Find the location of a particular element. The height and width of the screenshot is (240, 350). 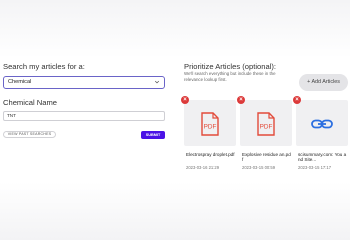

article-type-value: Chemical is located at coordinates (20, 82).